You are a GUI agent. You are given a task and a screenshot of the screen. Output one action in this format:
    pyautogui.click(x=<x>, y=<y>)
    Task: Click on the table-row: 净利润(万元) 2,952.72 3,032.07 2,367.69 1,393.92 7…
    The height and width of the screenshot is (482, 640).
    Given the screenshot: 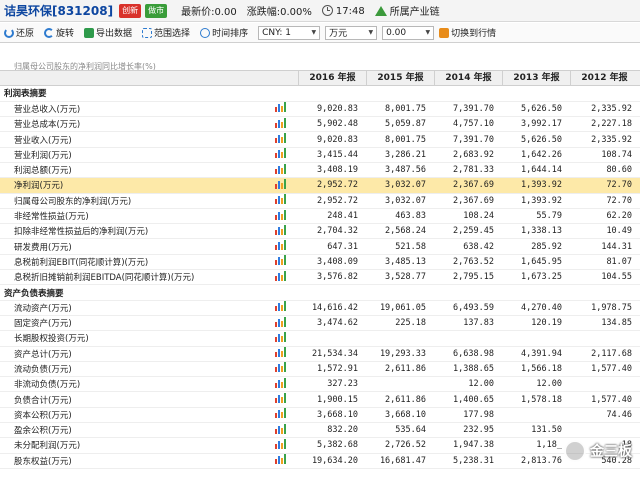 What is the action you would take?
    pyautogui.click(x=320, y=185)
    